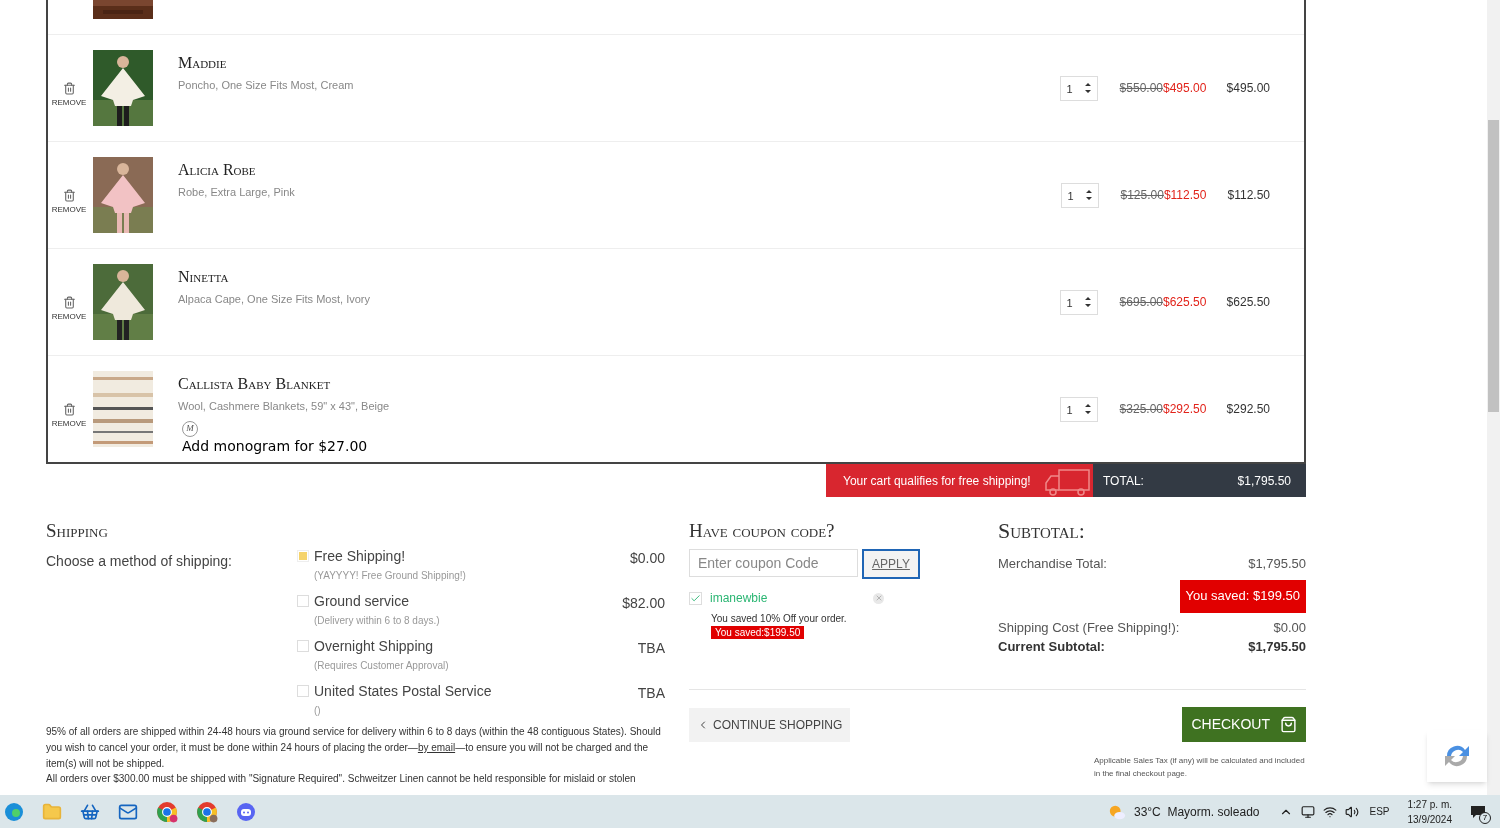  What do you see at coordinates (1123, 481) in the screenshot?
I see `total-label: TOTAL:` at bounding box center [1123, 481].